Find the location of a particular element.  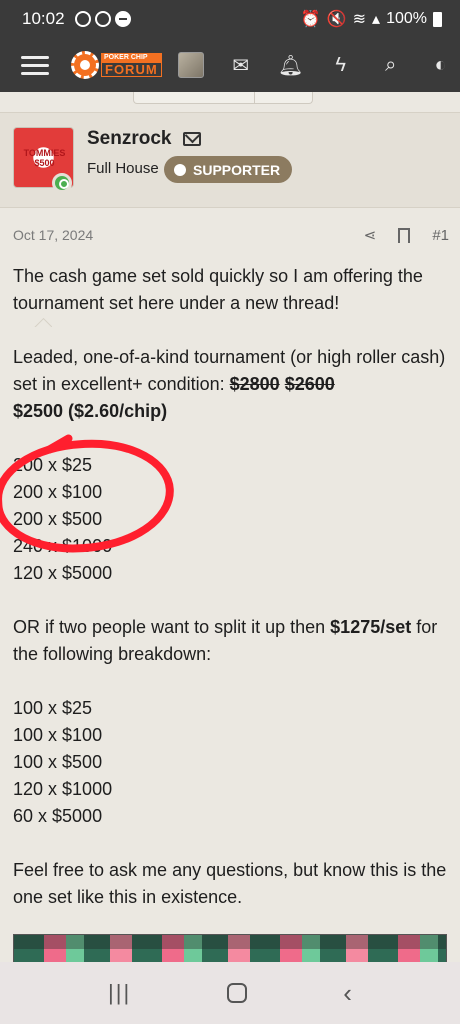

list-item: 100 x $25 is located at coordinates (53, 708).